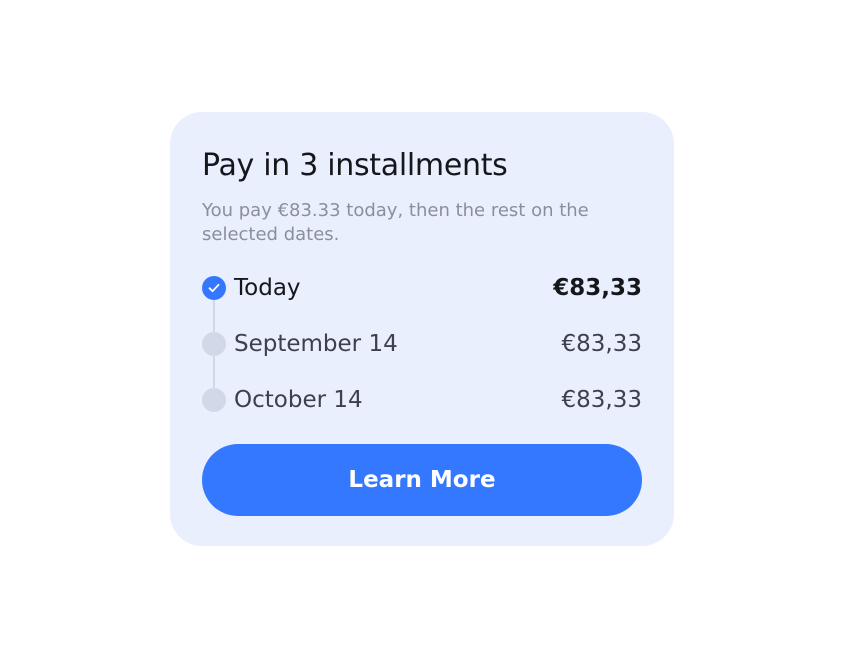  What do you see at coordinates (422, 480) in the screenshot?
I see `learn-more-button: Learn More` at bounding box center [422, 480].